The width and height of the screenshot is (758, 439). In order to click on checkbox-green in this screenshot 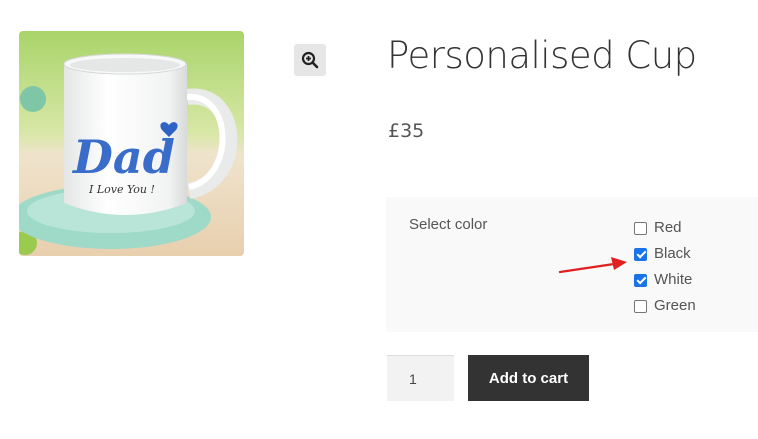, I will do `click(640, 306)`.